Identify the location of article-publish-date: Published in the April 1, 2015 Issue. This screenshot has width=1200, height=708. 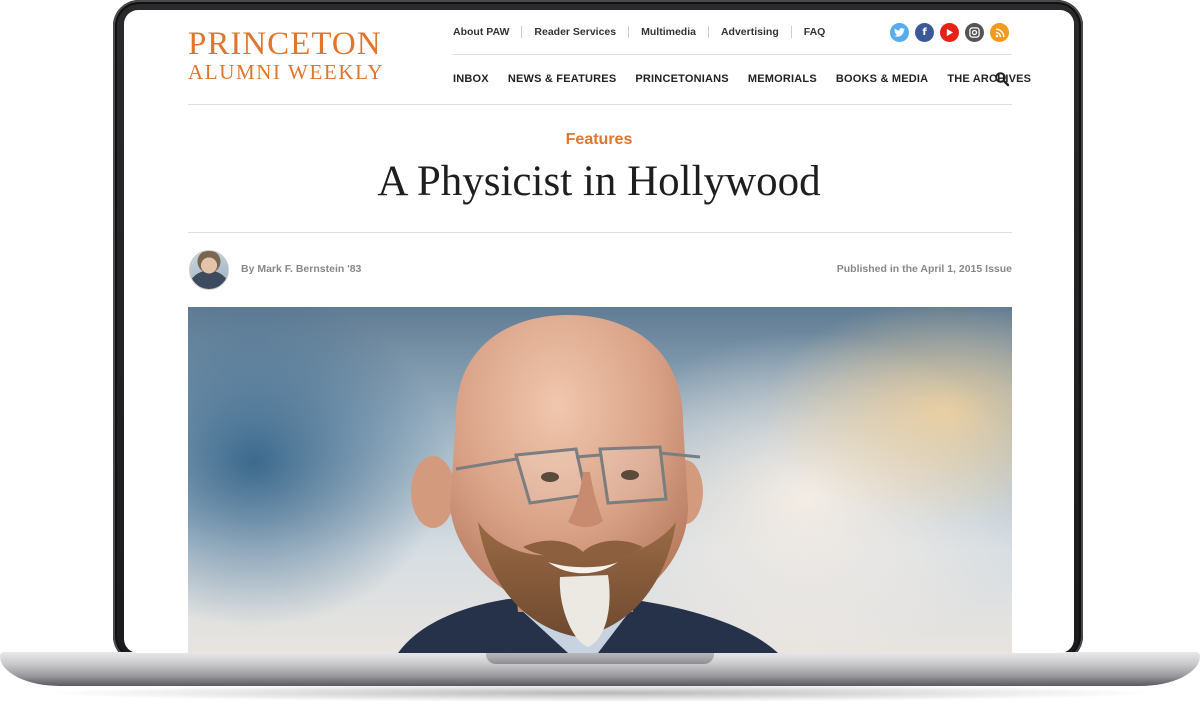
(924, 269).